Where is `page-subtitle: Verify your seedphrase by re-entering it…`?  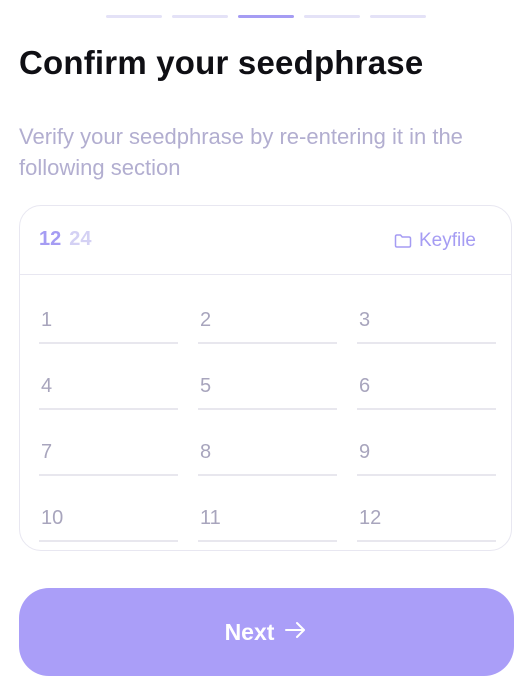
page-subtitle: Verify your seedphrase by re-entering it… is located at coordinates (241, 152).